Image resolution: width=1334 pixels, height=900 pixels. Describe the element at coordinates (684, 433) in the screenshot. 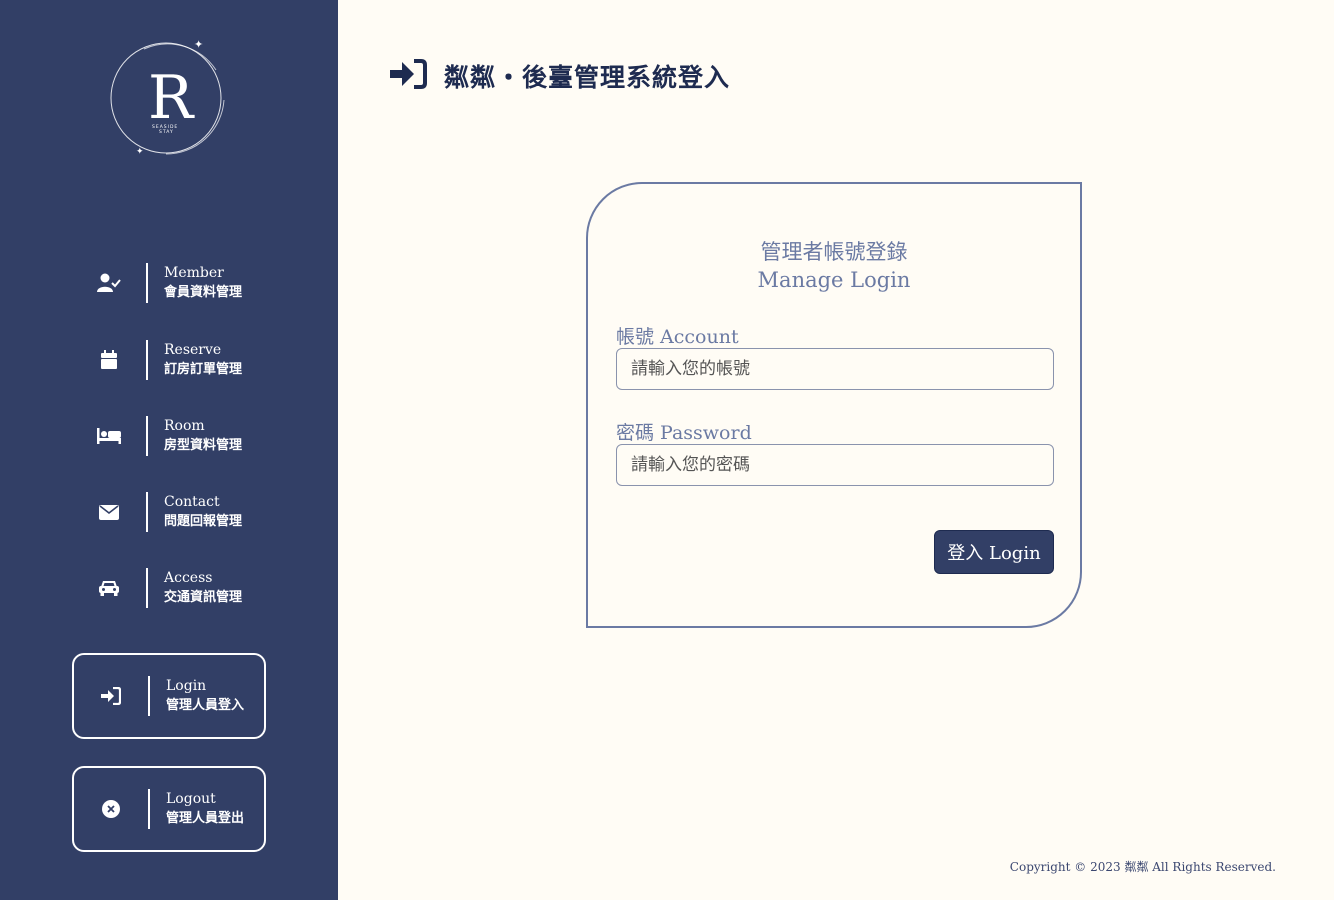

I see `password-label: 密碼 Password` at that location.